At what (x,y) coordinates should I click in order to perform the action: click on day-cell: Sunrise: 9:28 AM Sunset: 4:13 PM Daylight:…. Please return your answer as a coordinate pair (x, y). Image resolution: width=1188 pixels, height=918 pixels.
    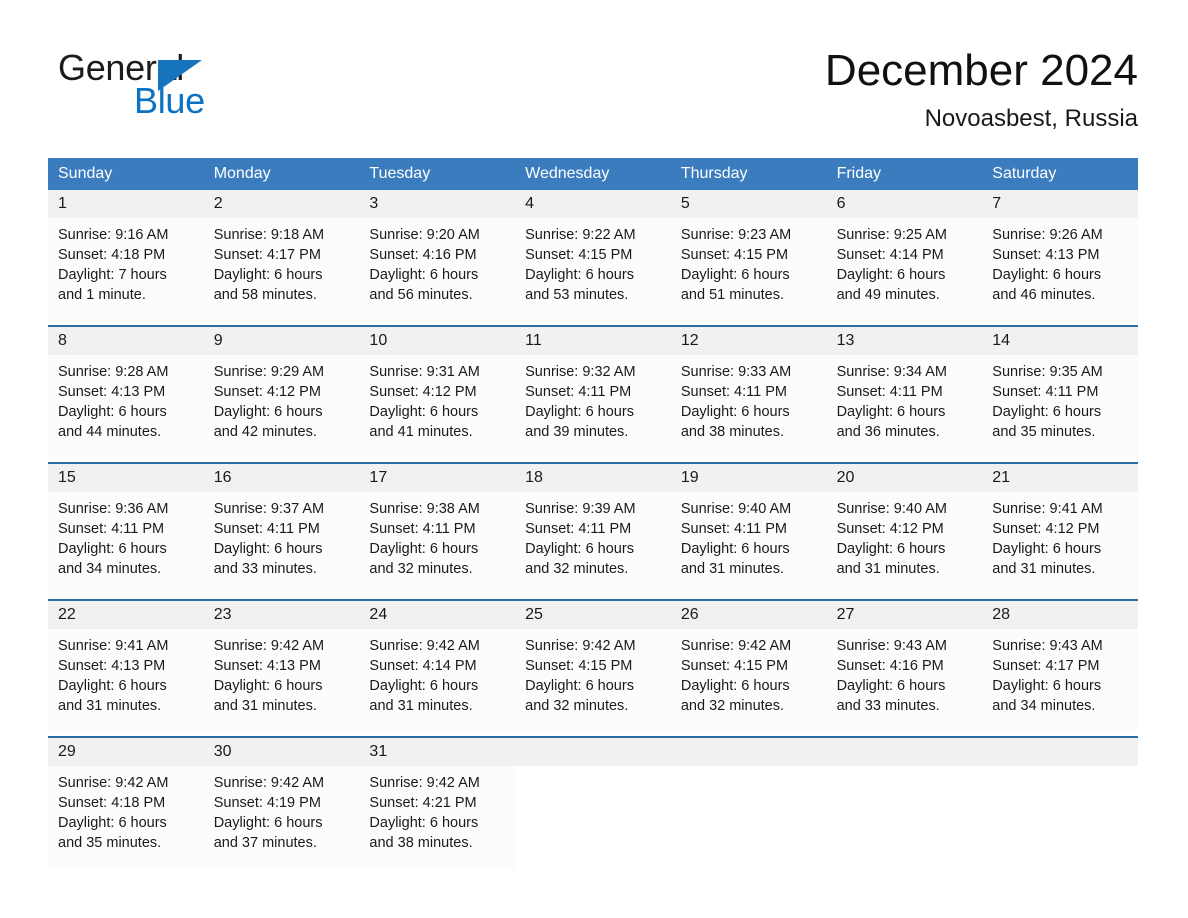
    Looking at the image, I should click on (126, 407).